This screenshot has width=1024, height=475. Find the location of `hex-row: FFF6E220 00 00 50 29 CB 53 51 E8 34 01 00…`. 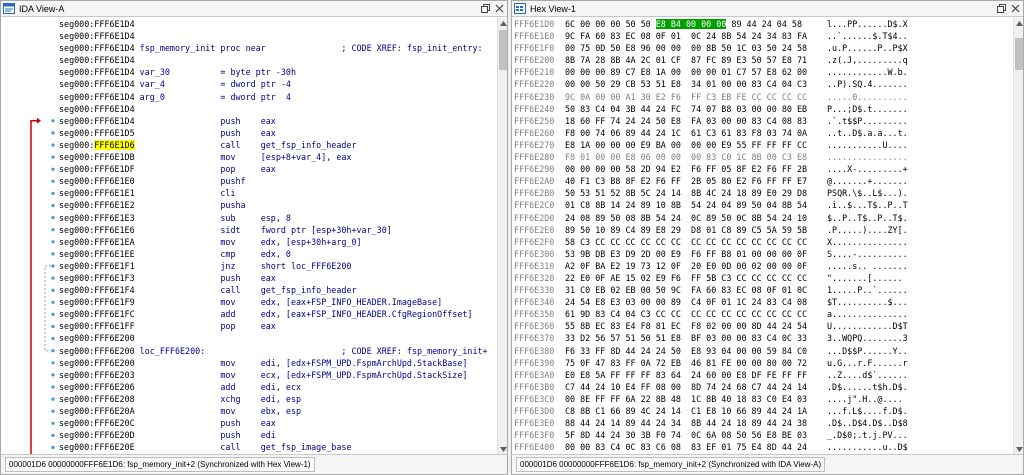

hex-row: FFF6E220 00 00 50 29 CB 53 51 E8 34 01 00… is located at coordinates (762, 84).